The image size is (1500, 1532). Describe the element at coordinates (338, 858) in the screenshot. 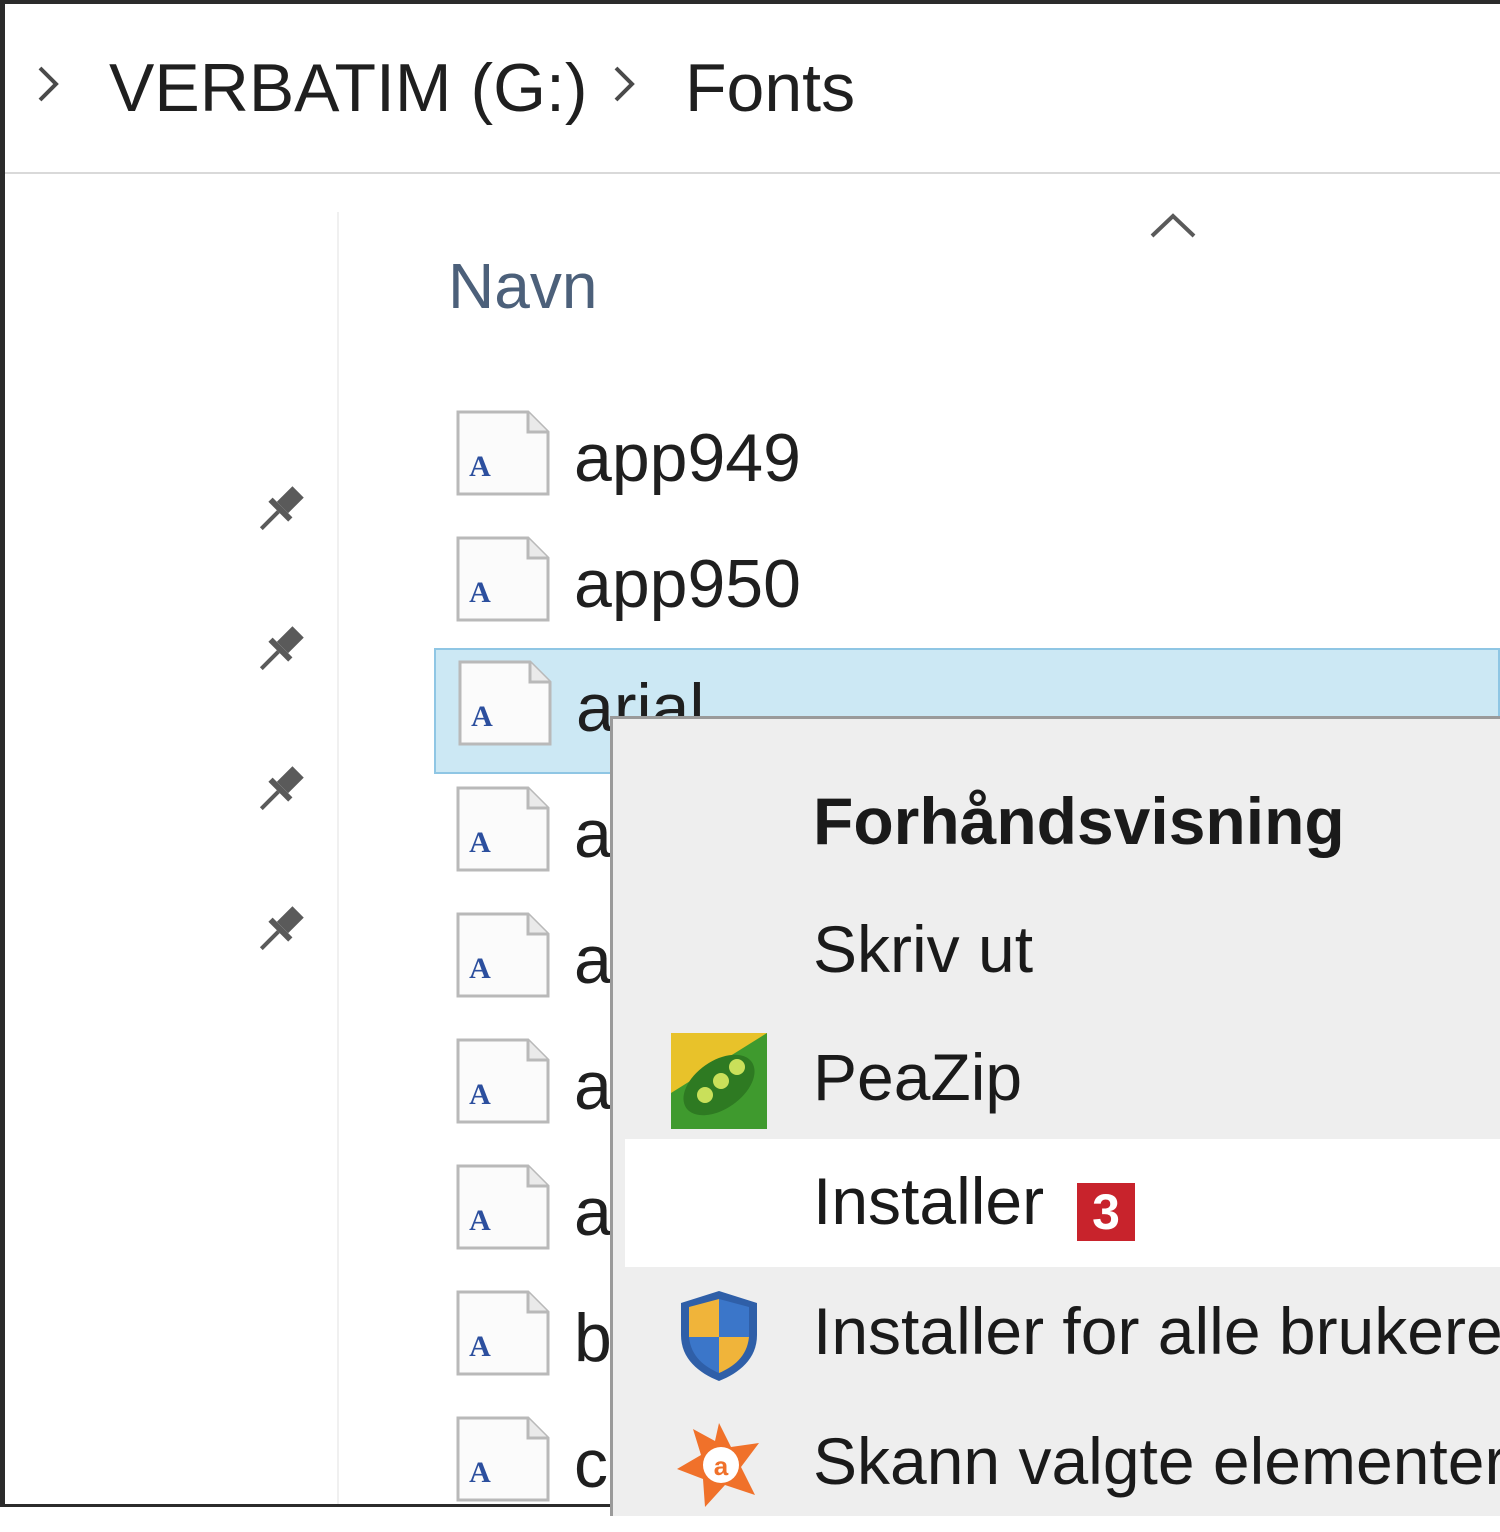

I see `pane-divider` at that location.